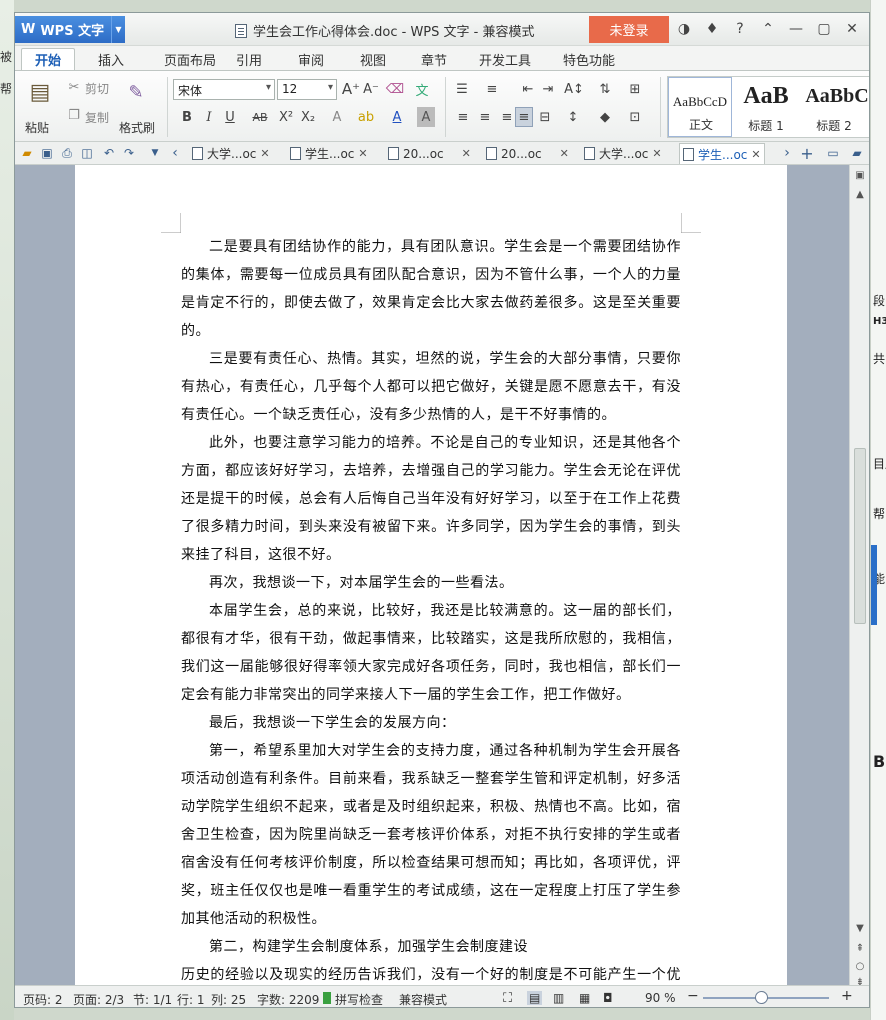 Image resolution: width=886 pixels, height=1020 pixels. I want to click on style-normal: AaBbCcD 正文, so click(700, 107).